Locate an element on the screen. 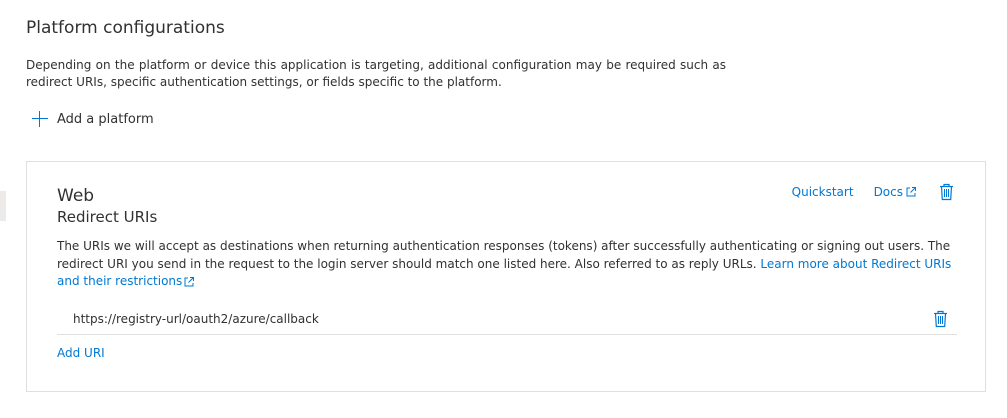  add-platform-button: Add a platform is located at coordinates (93, 119).